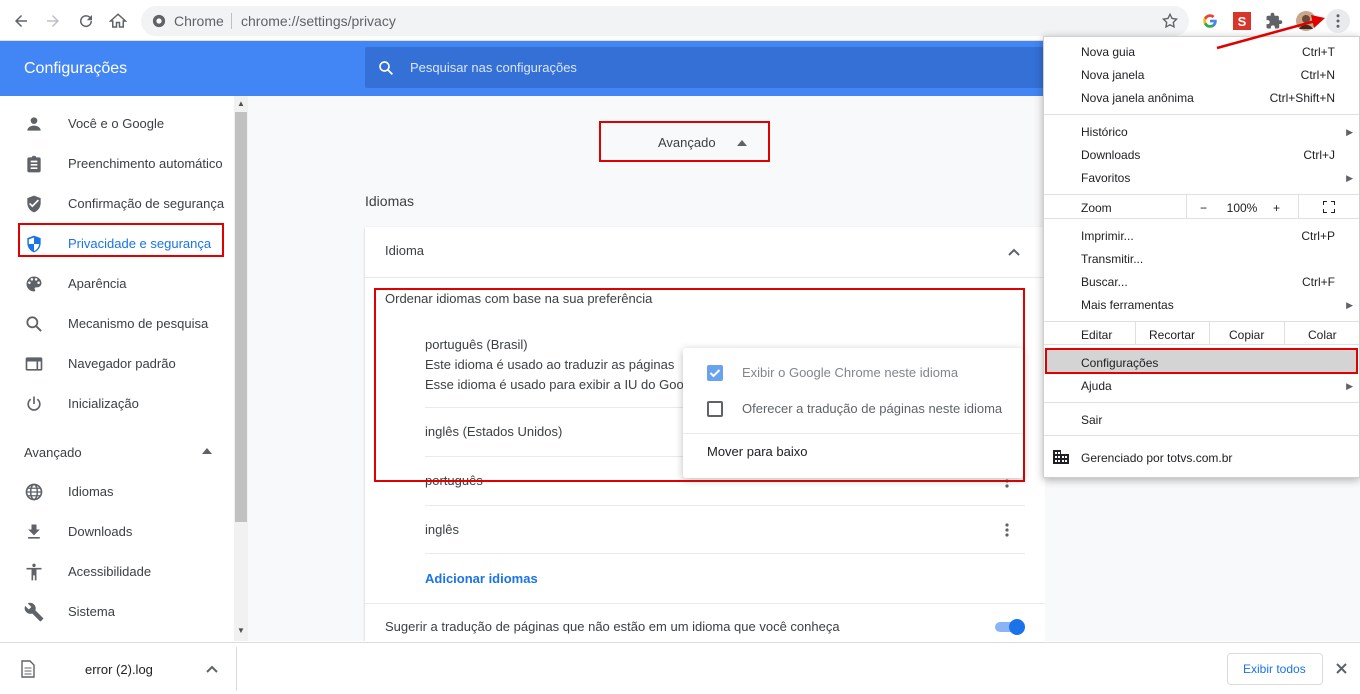 The width and height of the screenshot is (1360, 694). Describe the element at coordinates (119, 669) in the screenshot. I see `download-filename: error (2).log` at that location.